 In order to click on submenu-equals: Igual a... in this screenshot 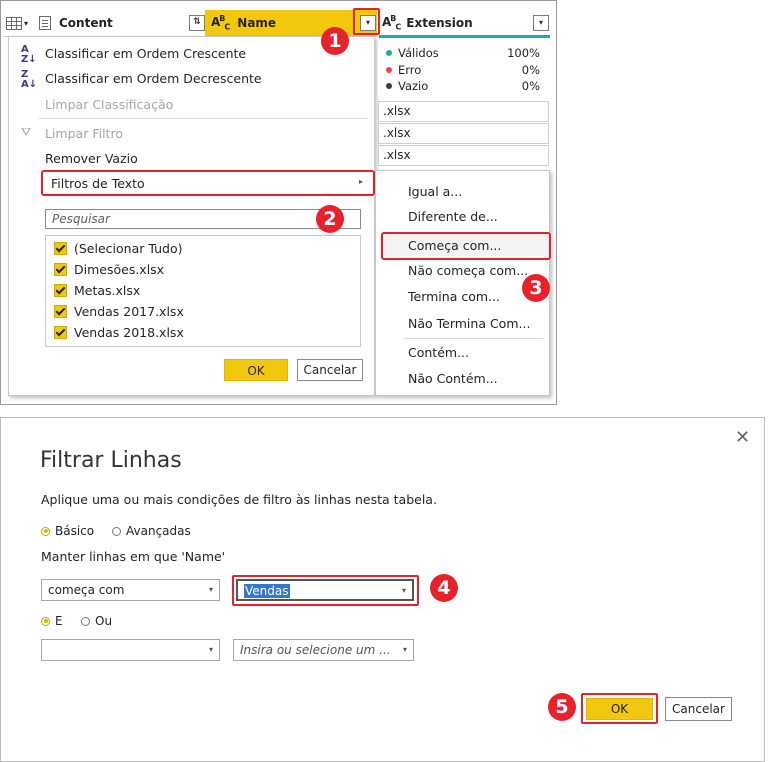, I will do `click(435, 191)`.